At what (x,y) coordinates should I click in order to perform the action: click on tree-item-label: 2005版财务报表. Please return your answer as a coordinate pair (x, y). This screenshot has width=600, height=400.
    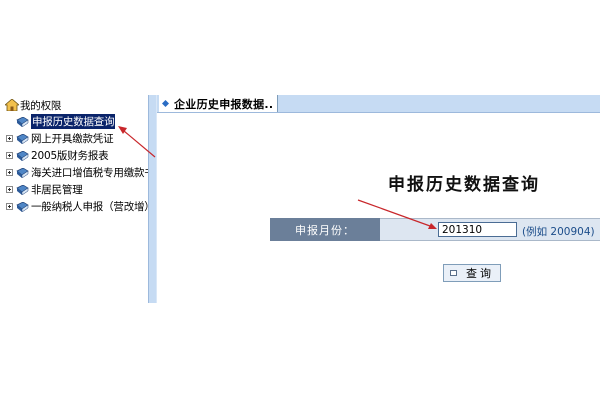
    Looking at the image, I should click on (70, 156).